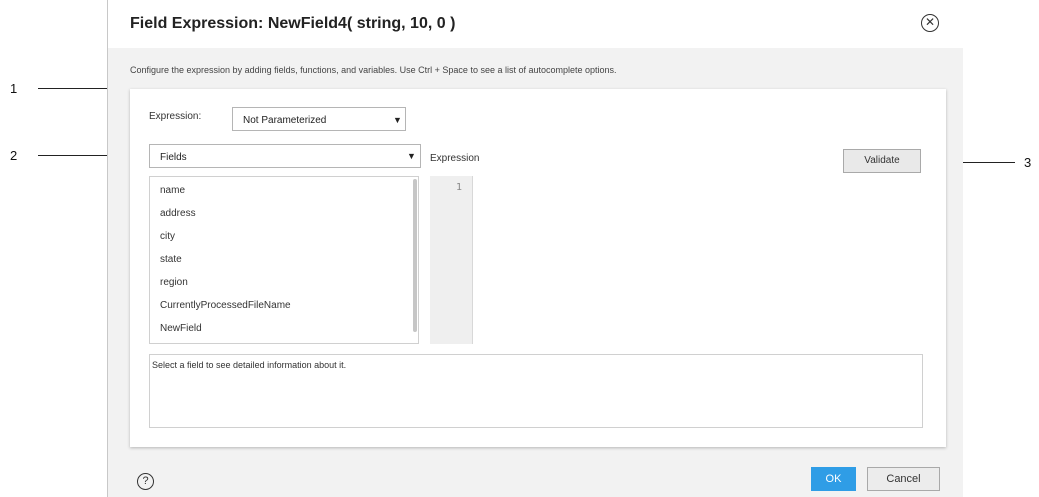 The image size is (1039, 497). Describe the element at coordinates (415, 255) in the screenshot. I see `field-list-scrollbar` at that location.